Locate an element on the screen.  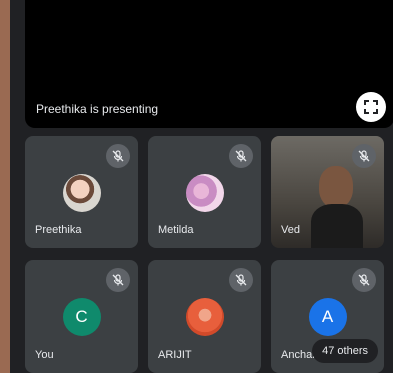
participant-name: Metilda is located at coordinates (176, 230).